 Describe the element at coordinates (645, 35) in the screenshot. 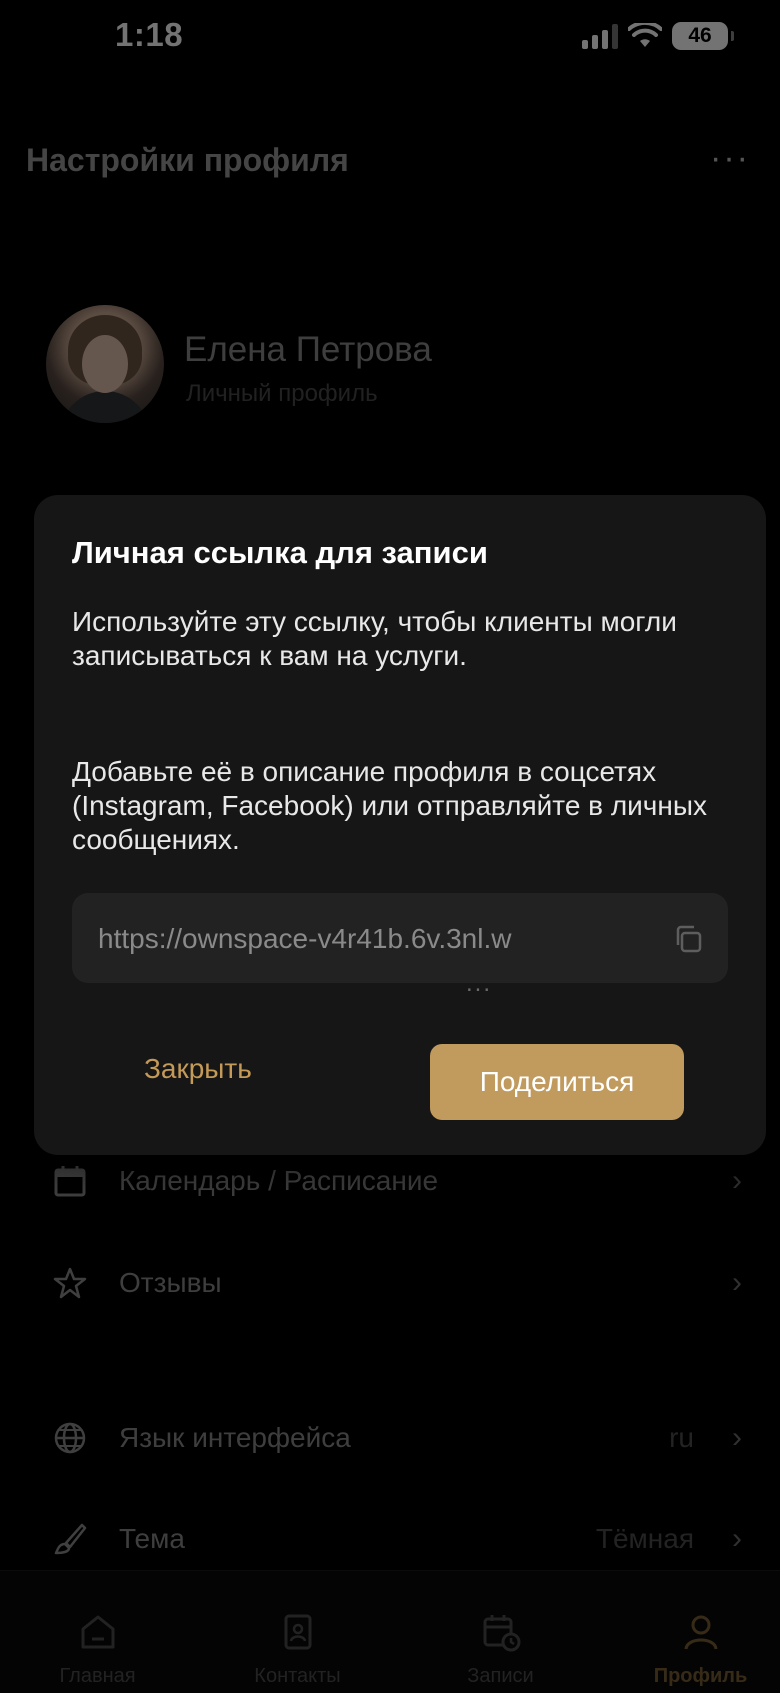

I see `wifi-icon` at that location.